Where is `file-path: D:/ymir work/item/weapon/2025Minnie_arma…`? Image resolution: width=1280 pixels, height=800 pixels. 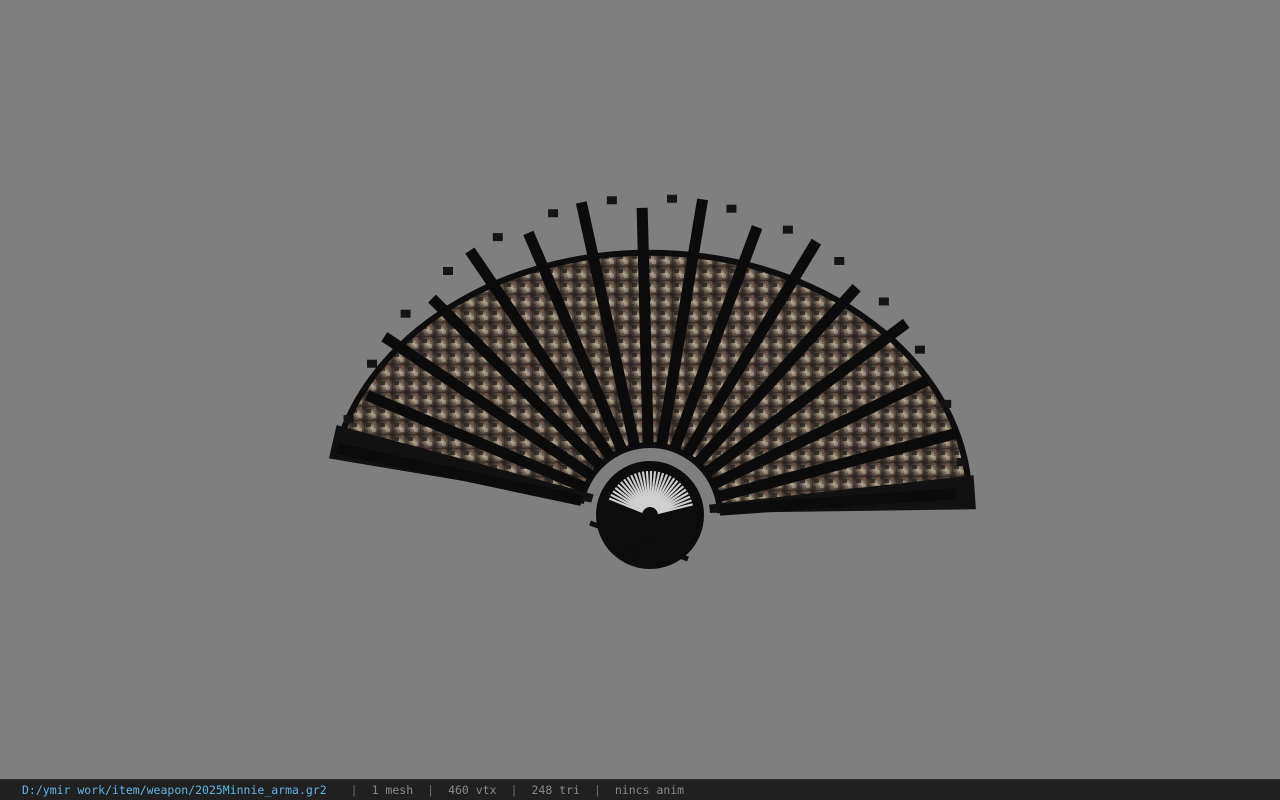
file-path: D:/ymir work/item/weapon/2025Minnie_arma… is located at coordinates (174, 790).